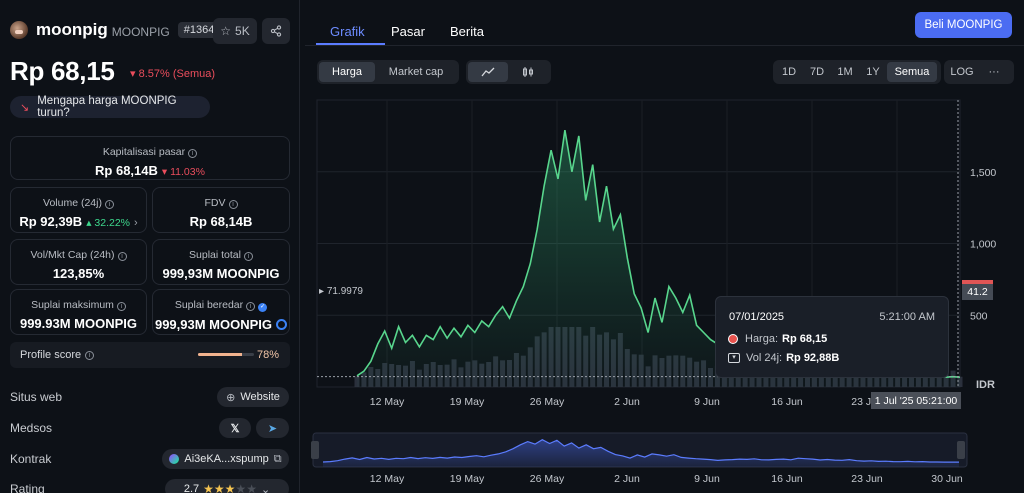 This screenshot has height=493, width=1024. I want to click on candlestick-icon, so click(528, 72).